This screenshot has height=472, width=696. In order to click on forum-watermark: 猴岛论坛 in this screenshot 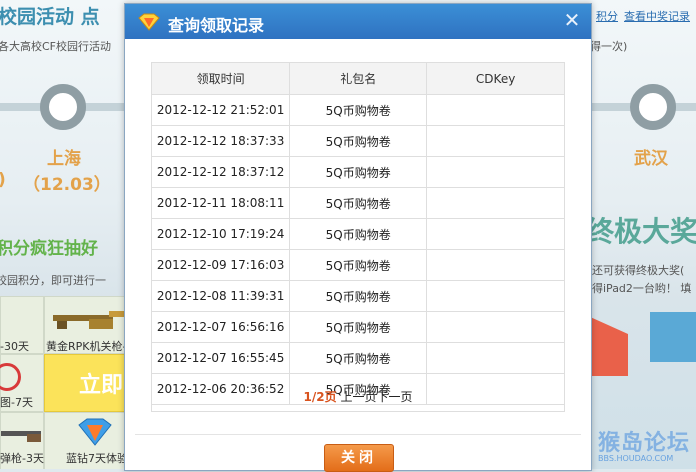, I will do `click(644, 443)`.